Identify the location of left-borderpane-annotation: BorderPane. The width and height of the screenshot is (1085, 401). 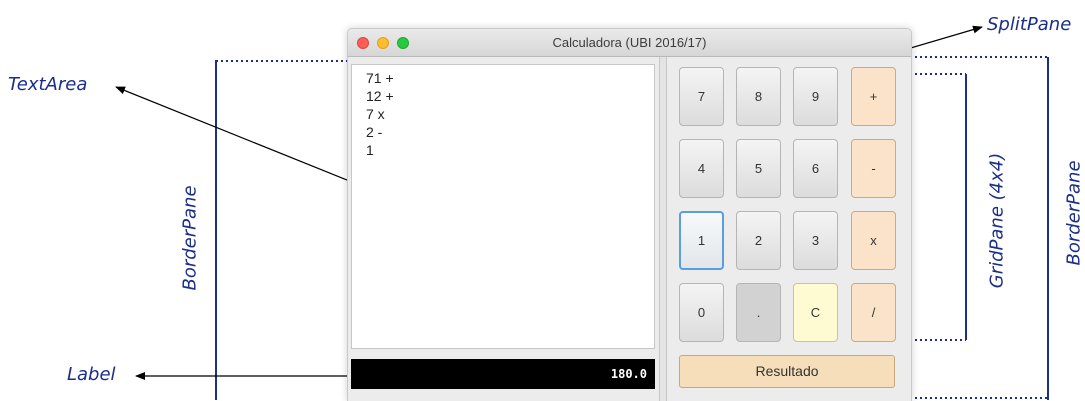
(190, 238).